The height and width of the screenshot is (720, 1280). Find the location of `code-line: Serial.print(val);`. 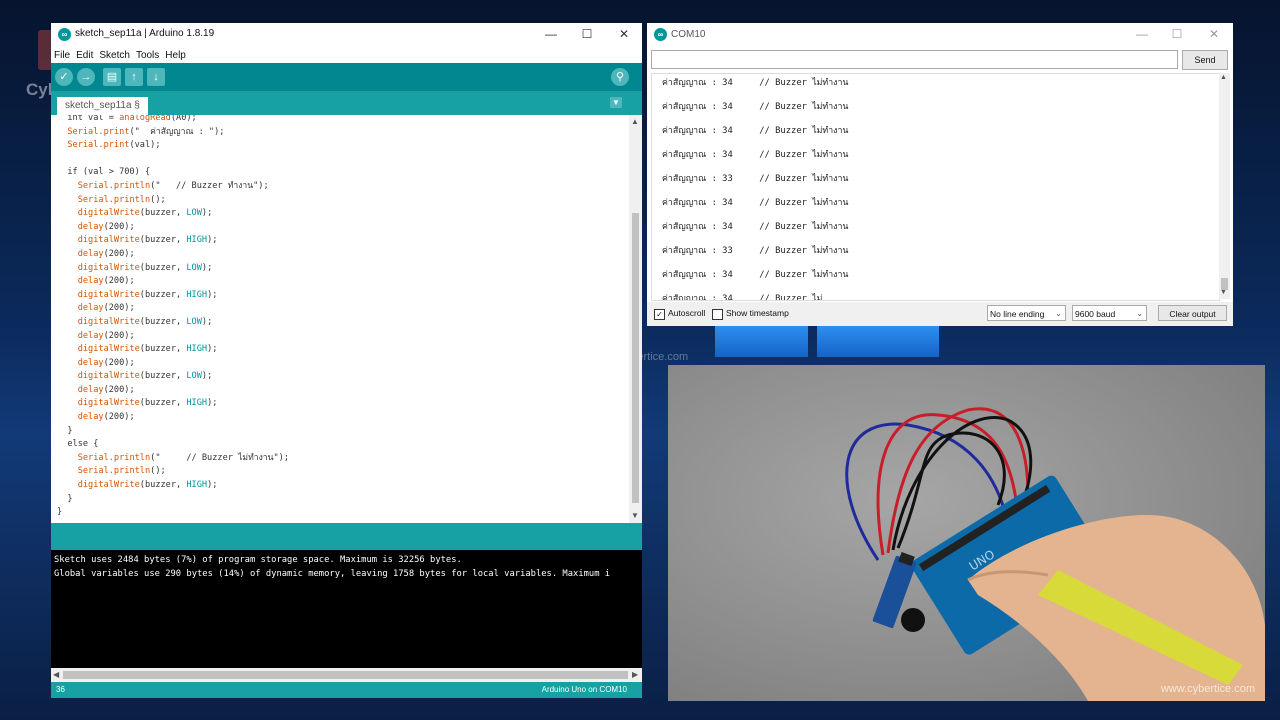

code-line: Serial.print(val); is located at coordinates (114, 145).